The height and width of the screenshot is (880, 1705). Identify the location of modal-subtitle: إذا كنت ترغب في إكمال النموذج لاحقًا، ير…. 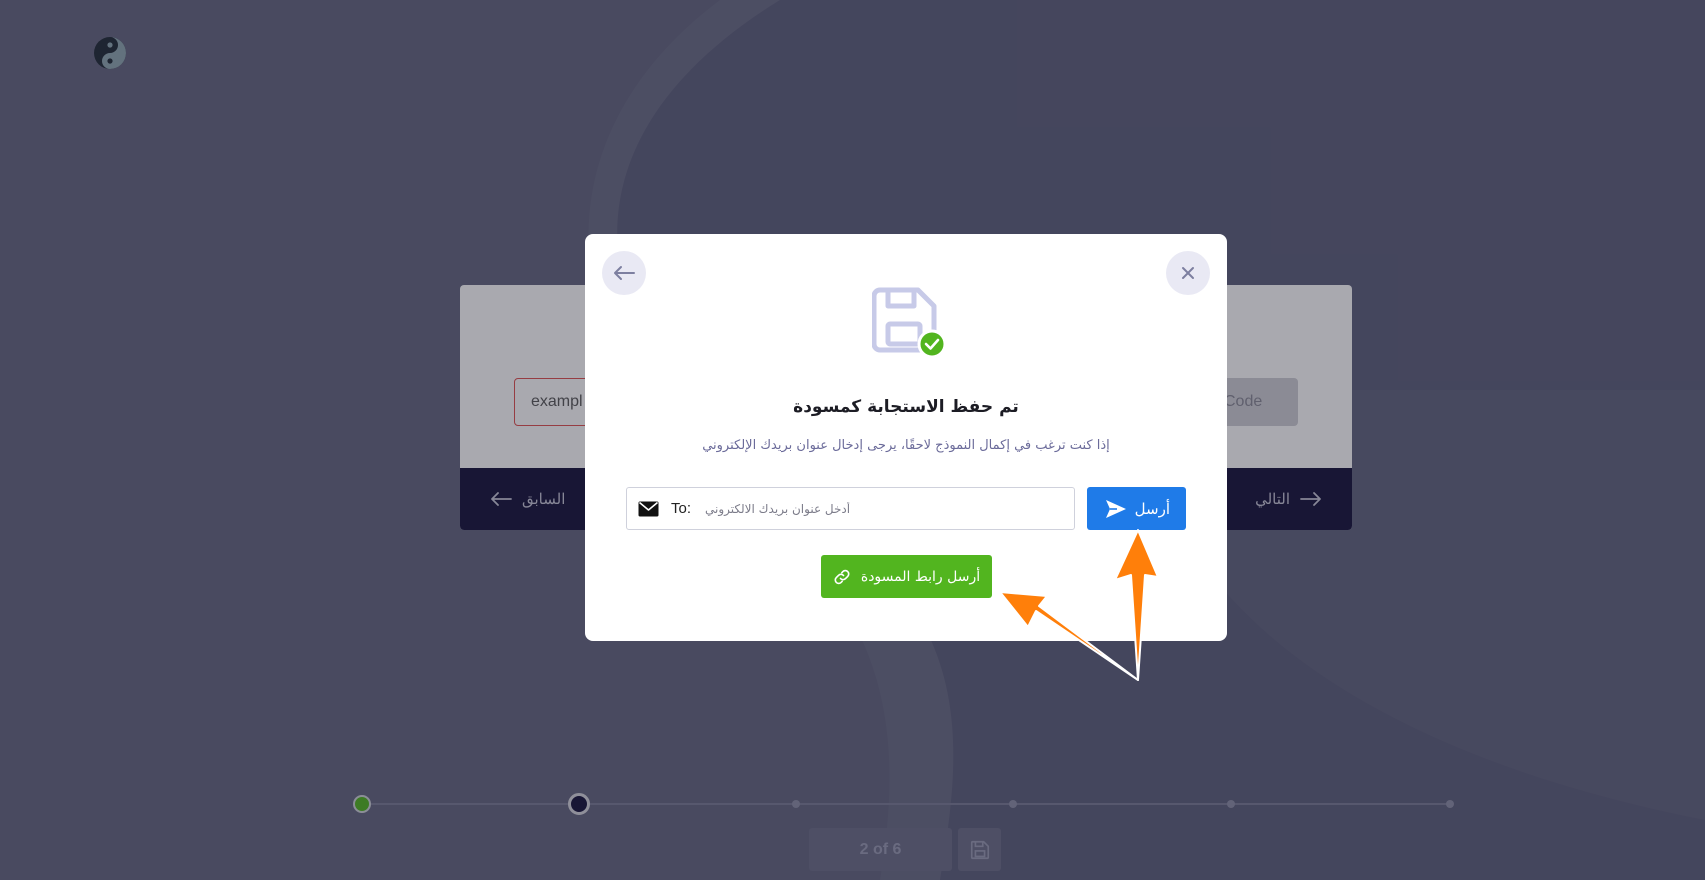
(906, 445).